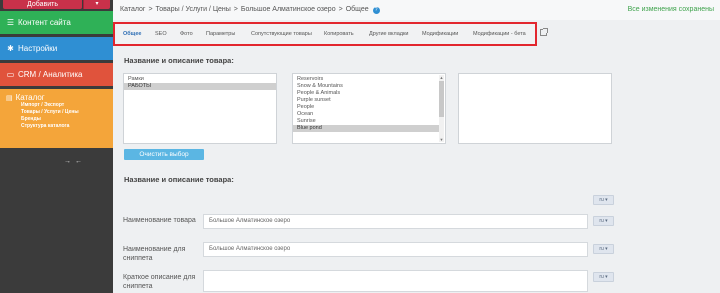 The image size is (720, 293). Describe the element at coordinates (369, 79) in the screenshot. I see `list-item: Reservoirs` at that location.